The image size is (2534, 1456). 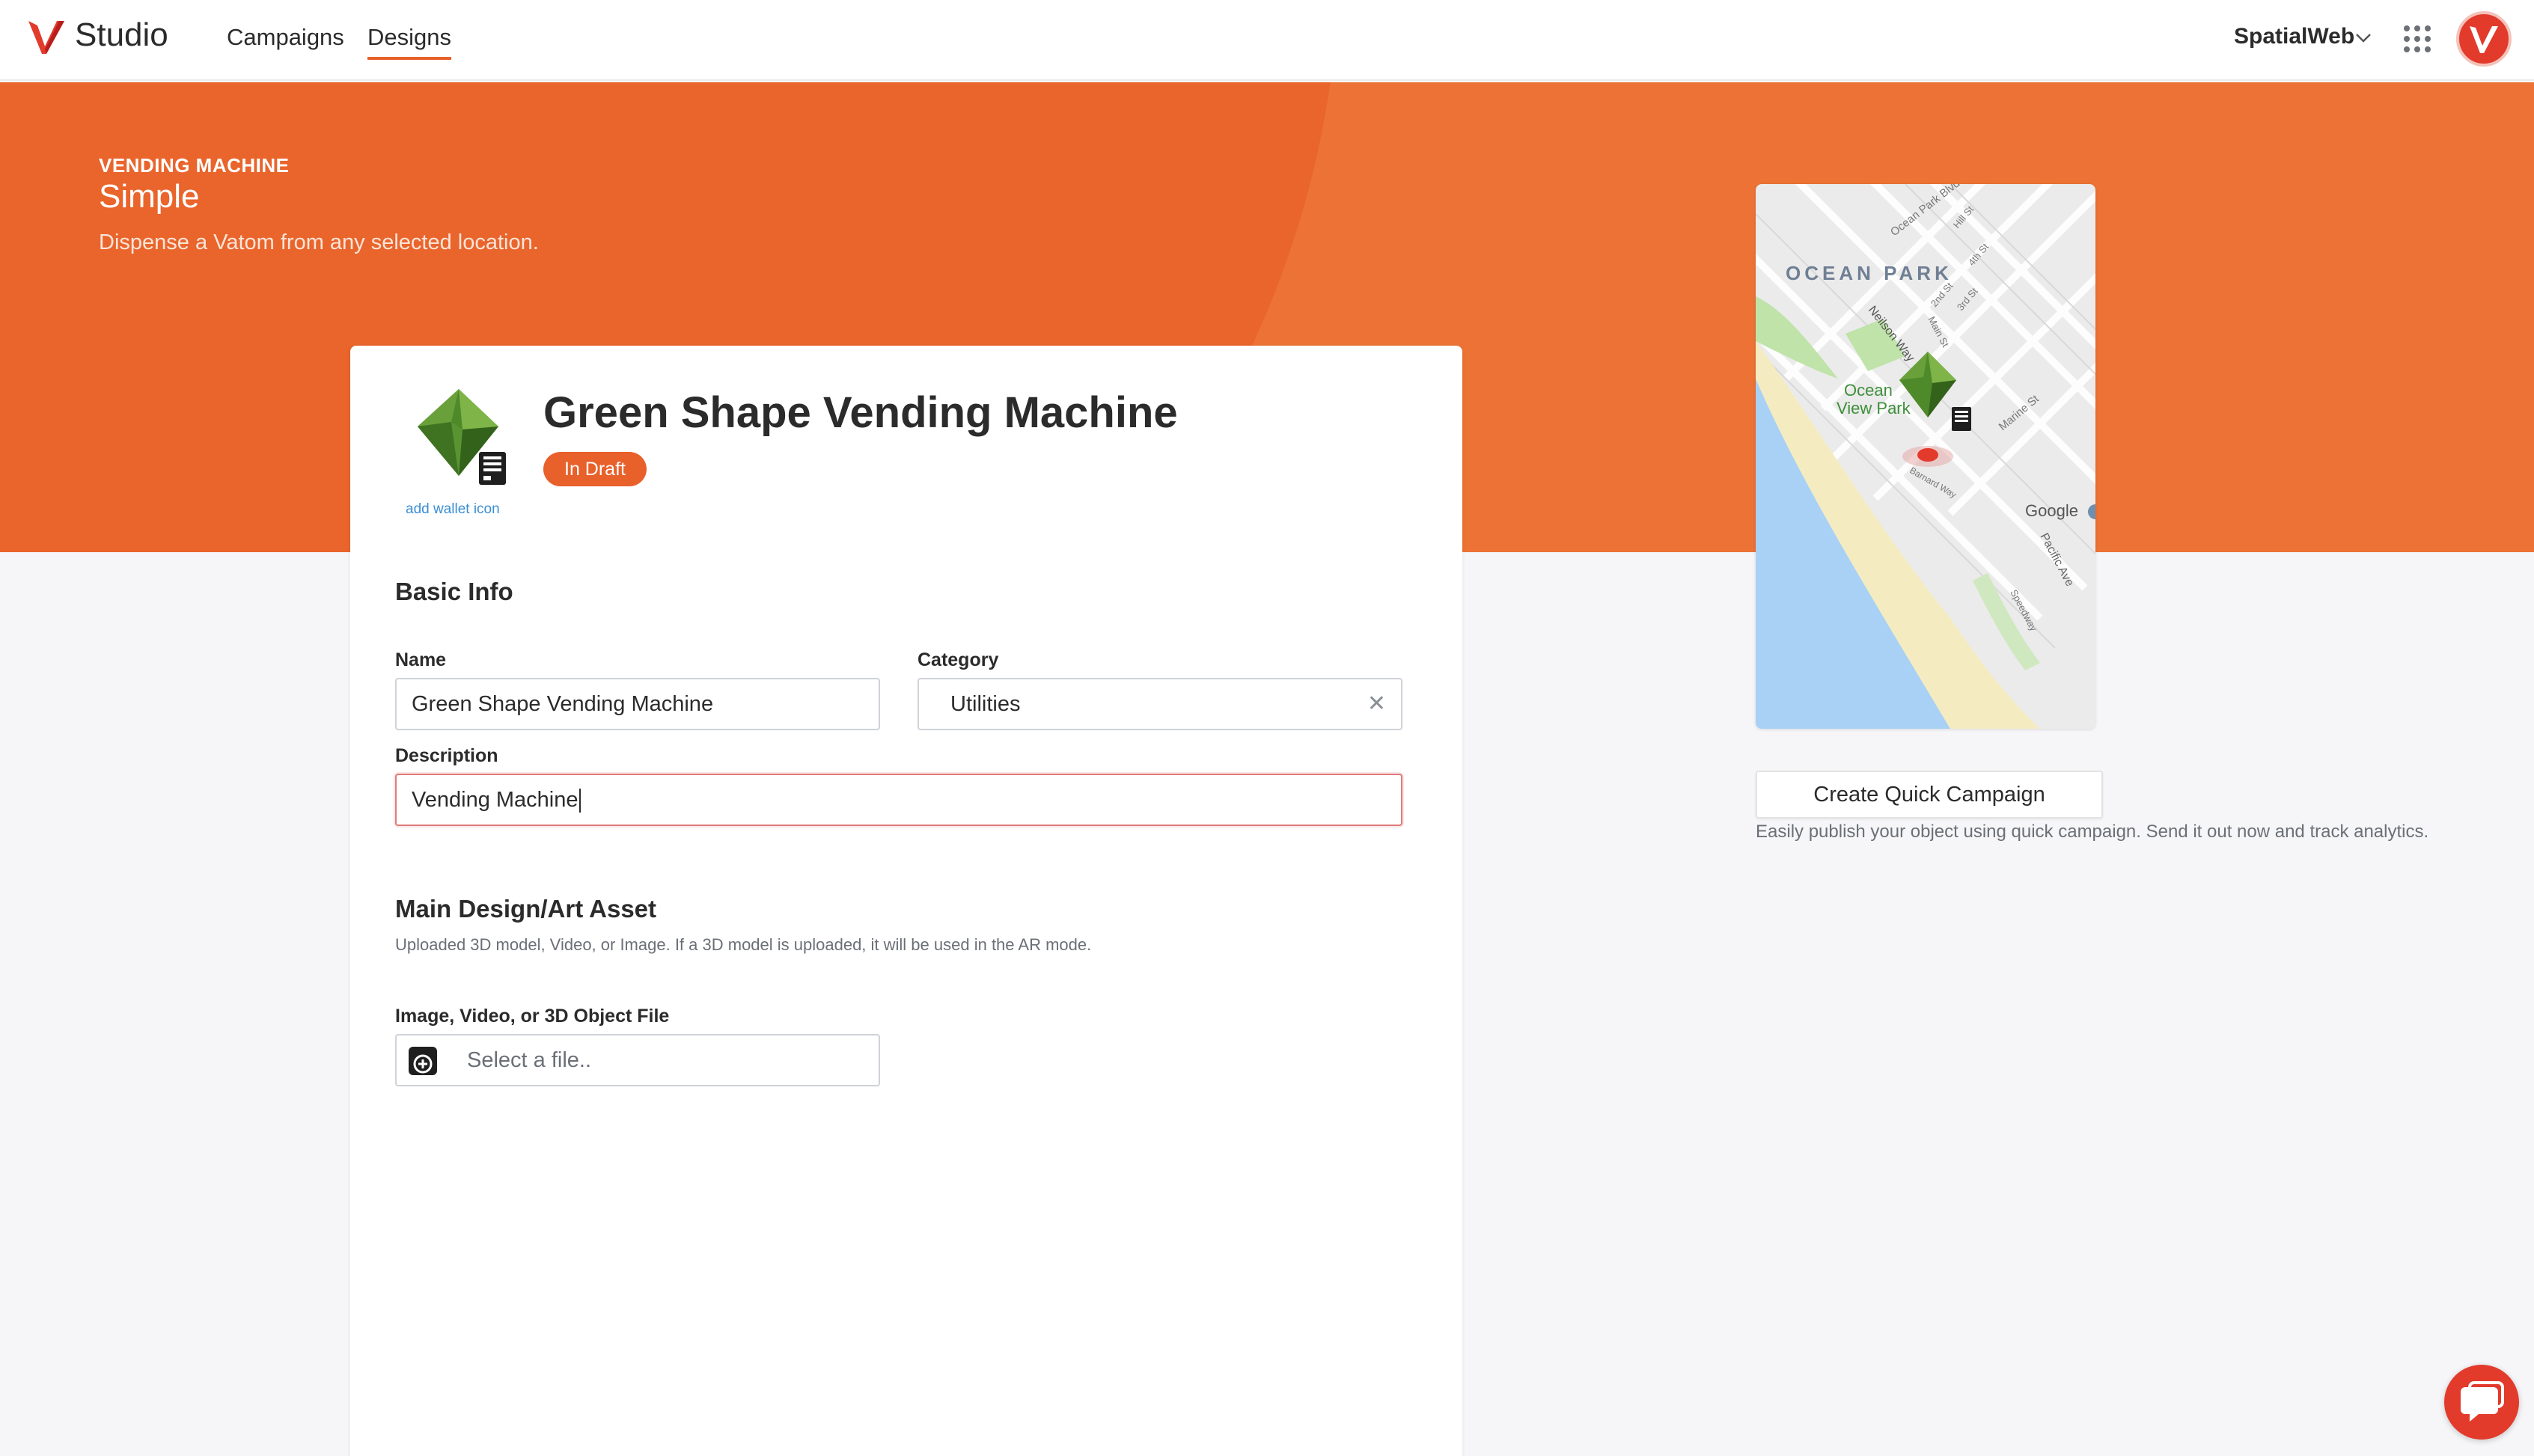 What do you see at coordinates (121, 34) in the screenshot?
I see `app-brand-name: Studio` at bounding box center [121, 34].